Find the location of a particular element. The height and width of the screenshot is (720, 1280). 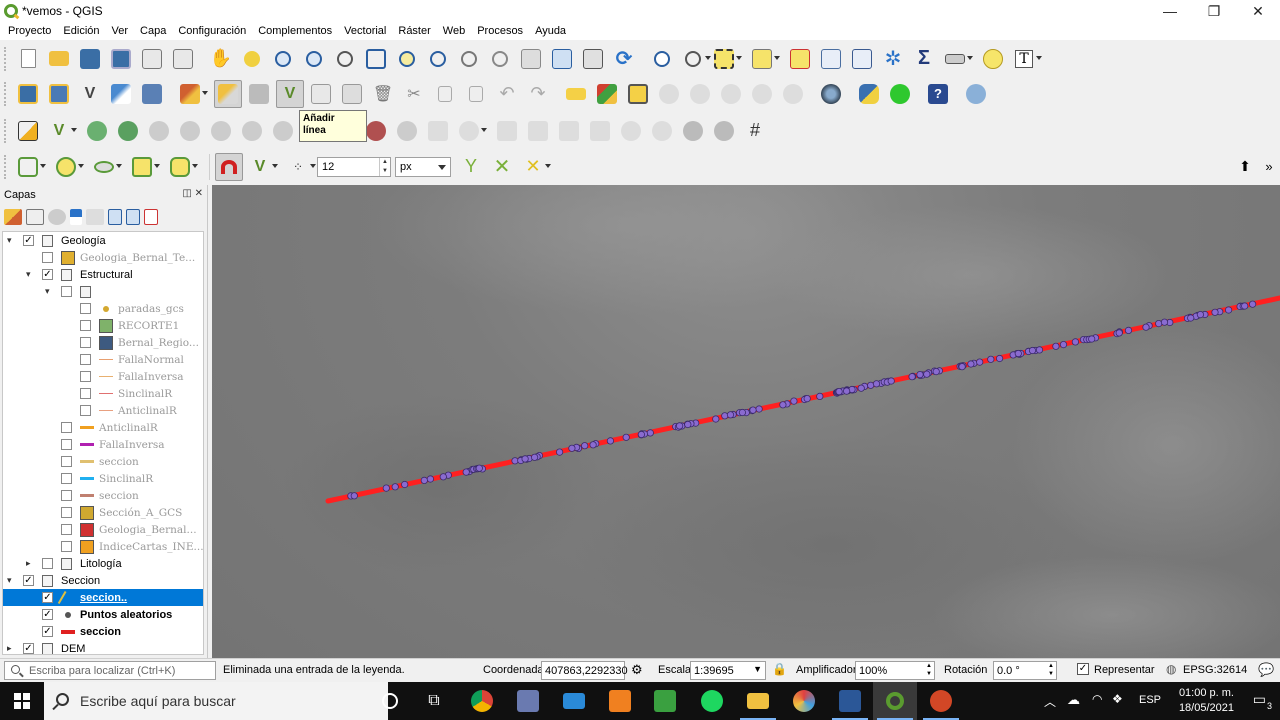

layer-group-row: ▾ ✓ Estructural is located at coordinates (103, 274).